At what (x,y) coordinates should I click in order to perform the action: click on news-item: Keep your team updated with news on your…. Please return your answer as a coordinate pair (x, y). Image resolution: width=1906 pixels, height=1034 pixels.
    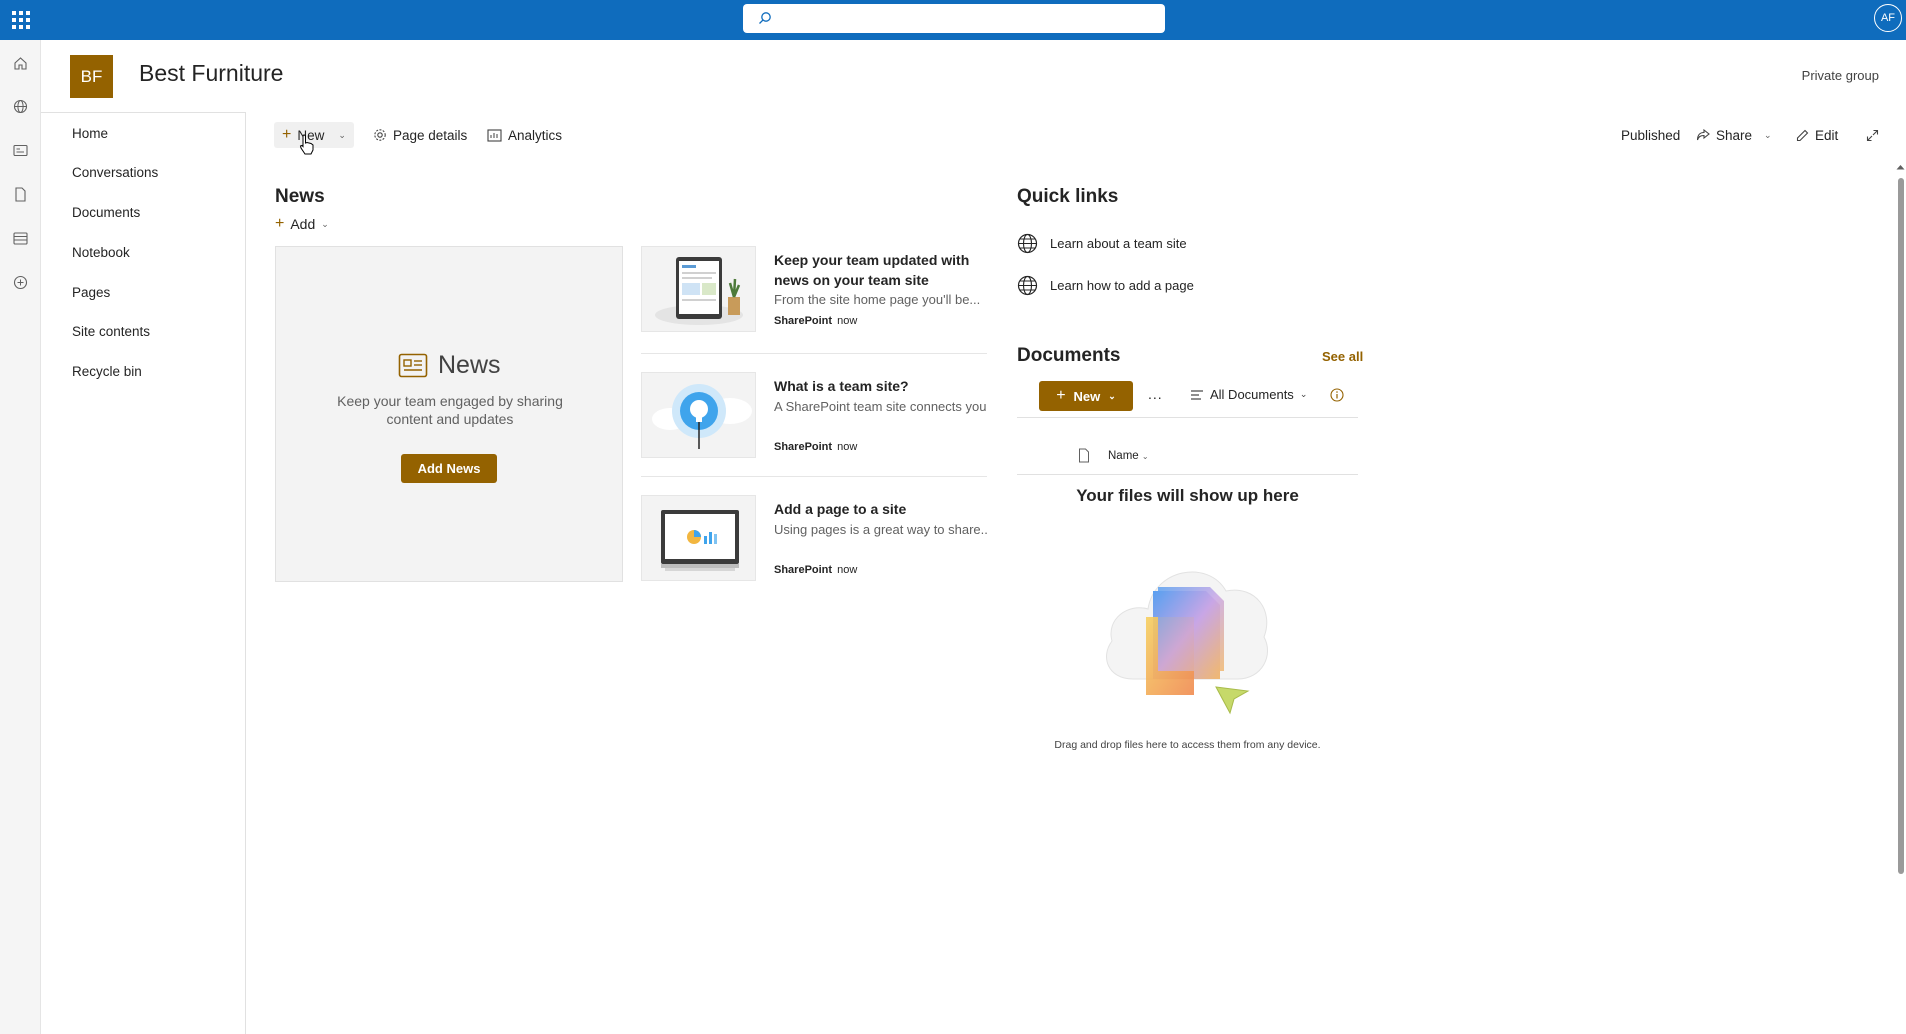
    Looking at the image, I should click on (814, 297).